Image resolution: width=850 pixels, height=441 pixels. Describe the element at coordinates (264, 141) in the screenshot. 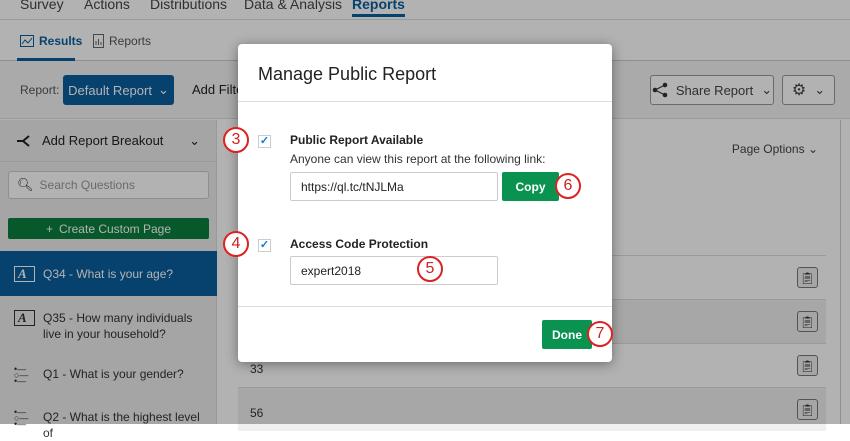

I see `public-report-checkbox: ✓` at that location.